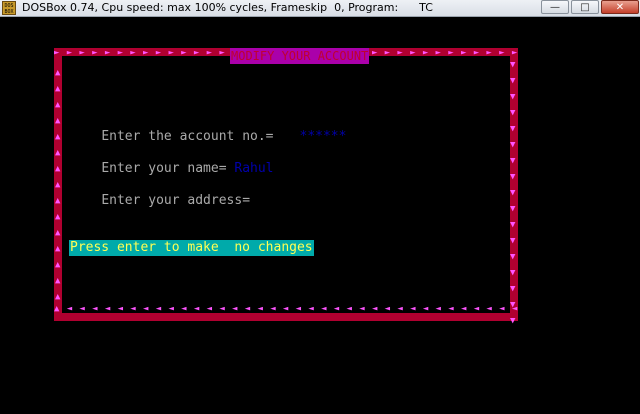 Image resolution: width=640 pixels, height=414 pixels. I want to click on minimize-button: —, so click(555, 7).